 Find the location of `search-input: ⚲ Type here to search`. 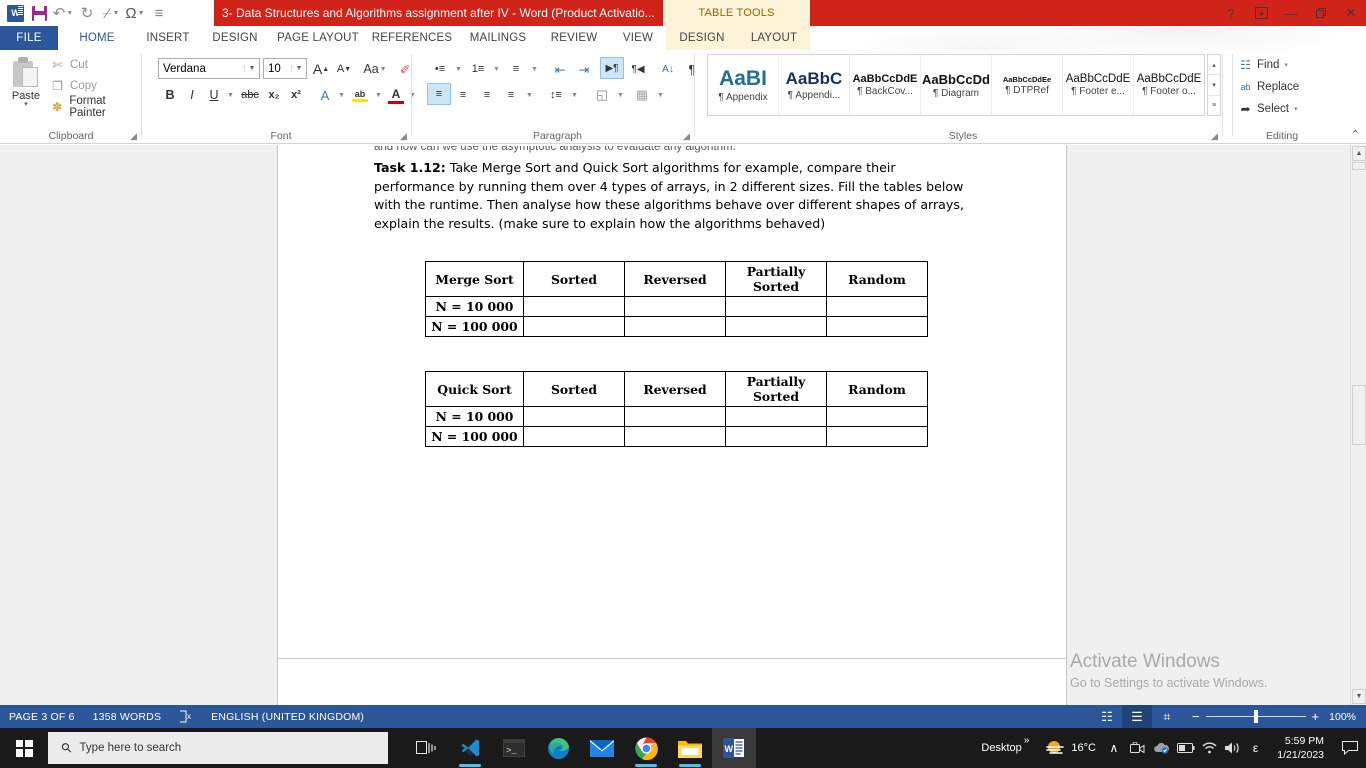

search-input: ⚲ Type here to search is located at coordinates (218, 748).